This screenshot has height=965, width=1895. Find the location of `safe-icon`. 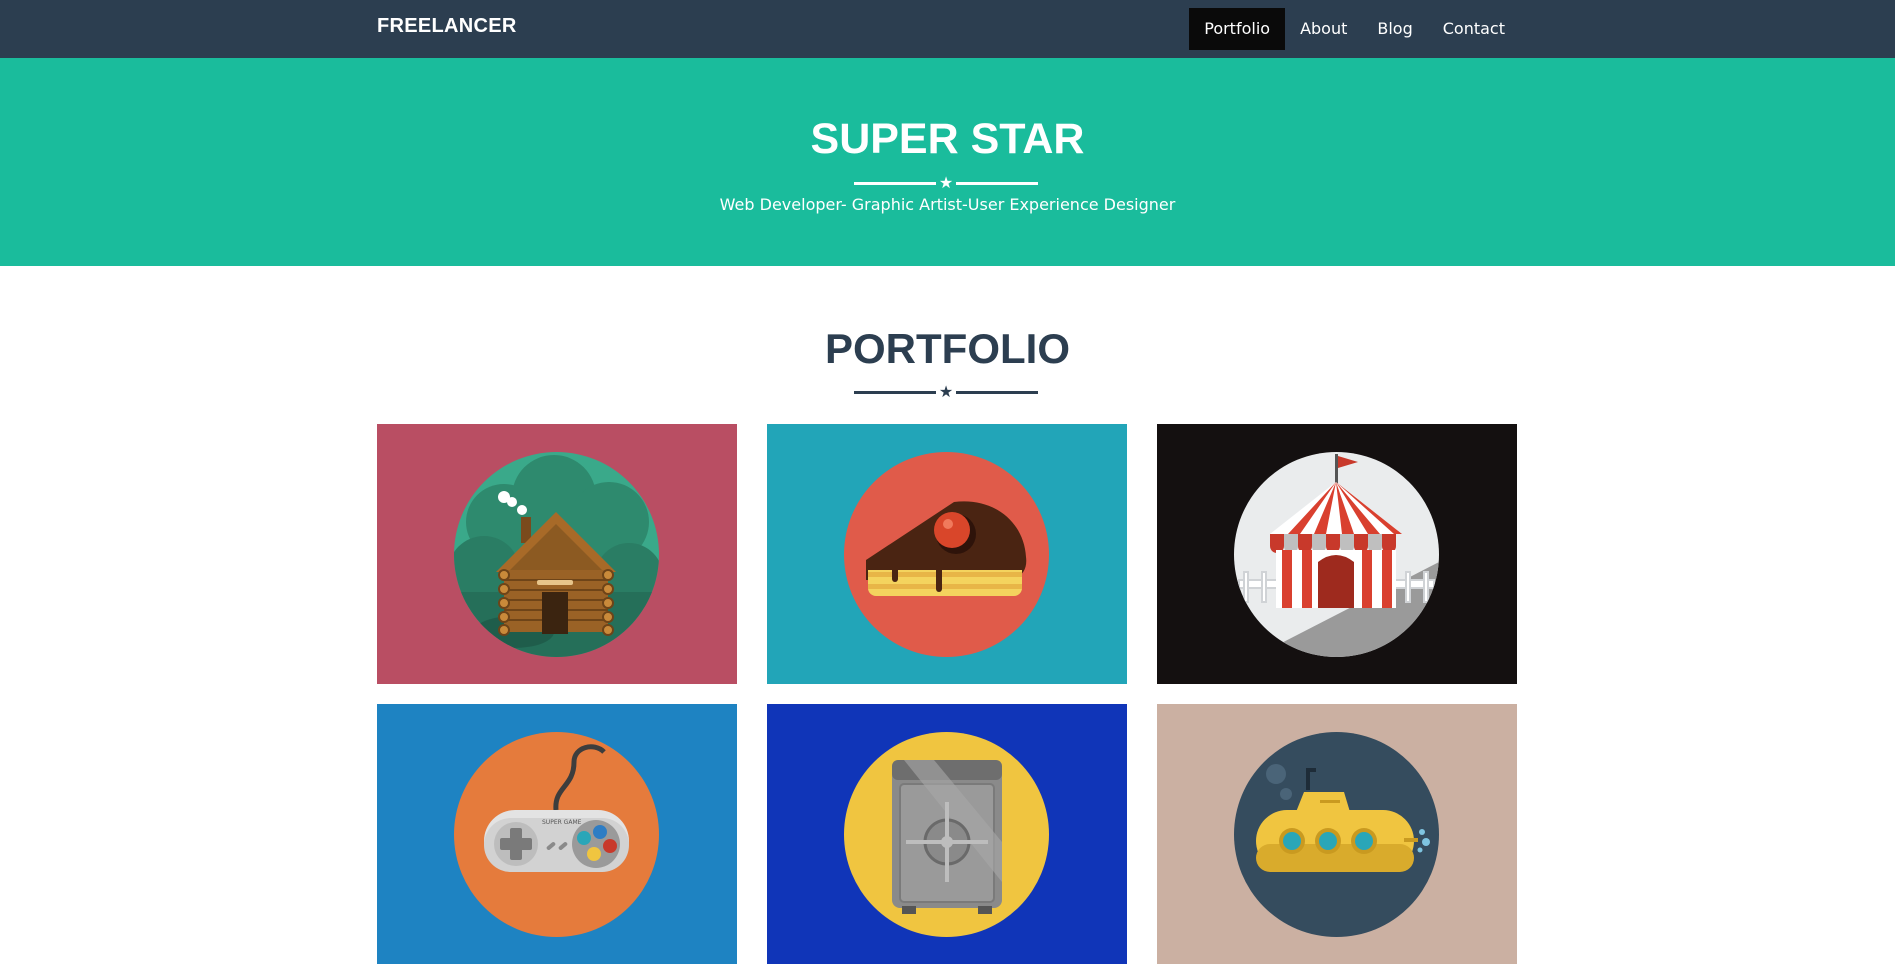

safe-icon is located at coordinates (946, 834).